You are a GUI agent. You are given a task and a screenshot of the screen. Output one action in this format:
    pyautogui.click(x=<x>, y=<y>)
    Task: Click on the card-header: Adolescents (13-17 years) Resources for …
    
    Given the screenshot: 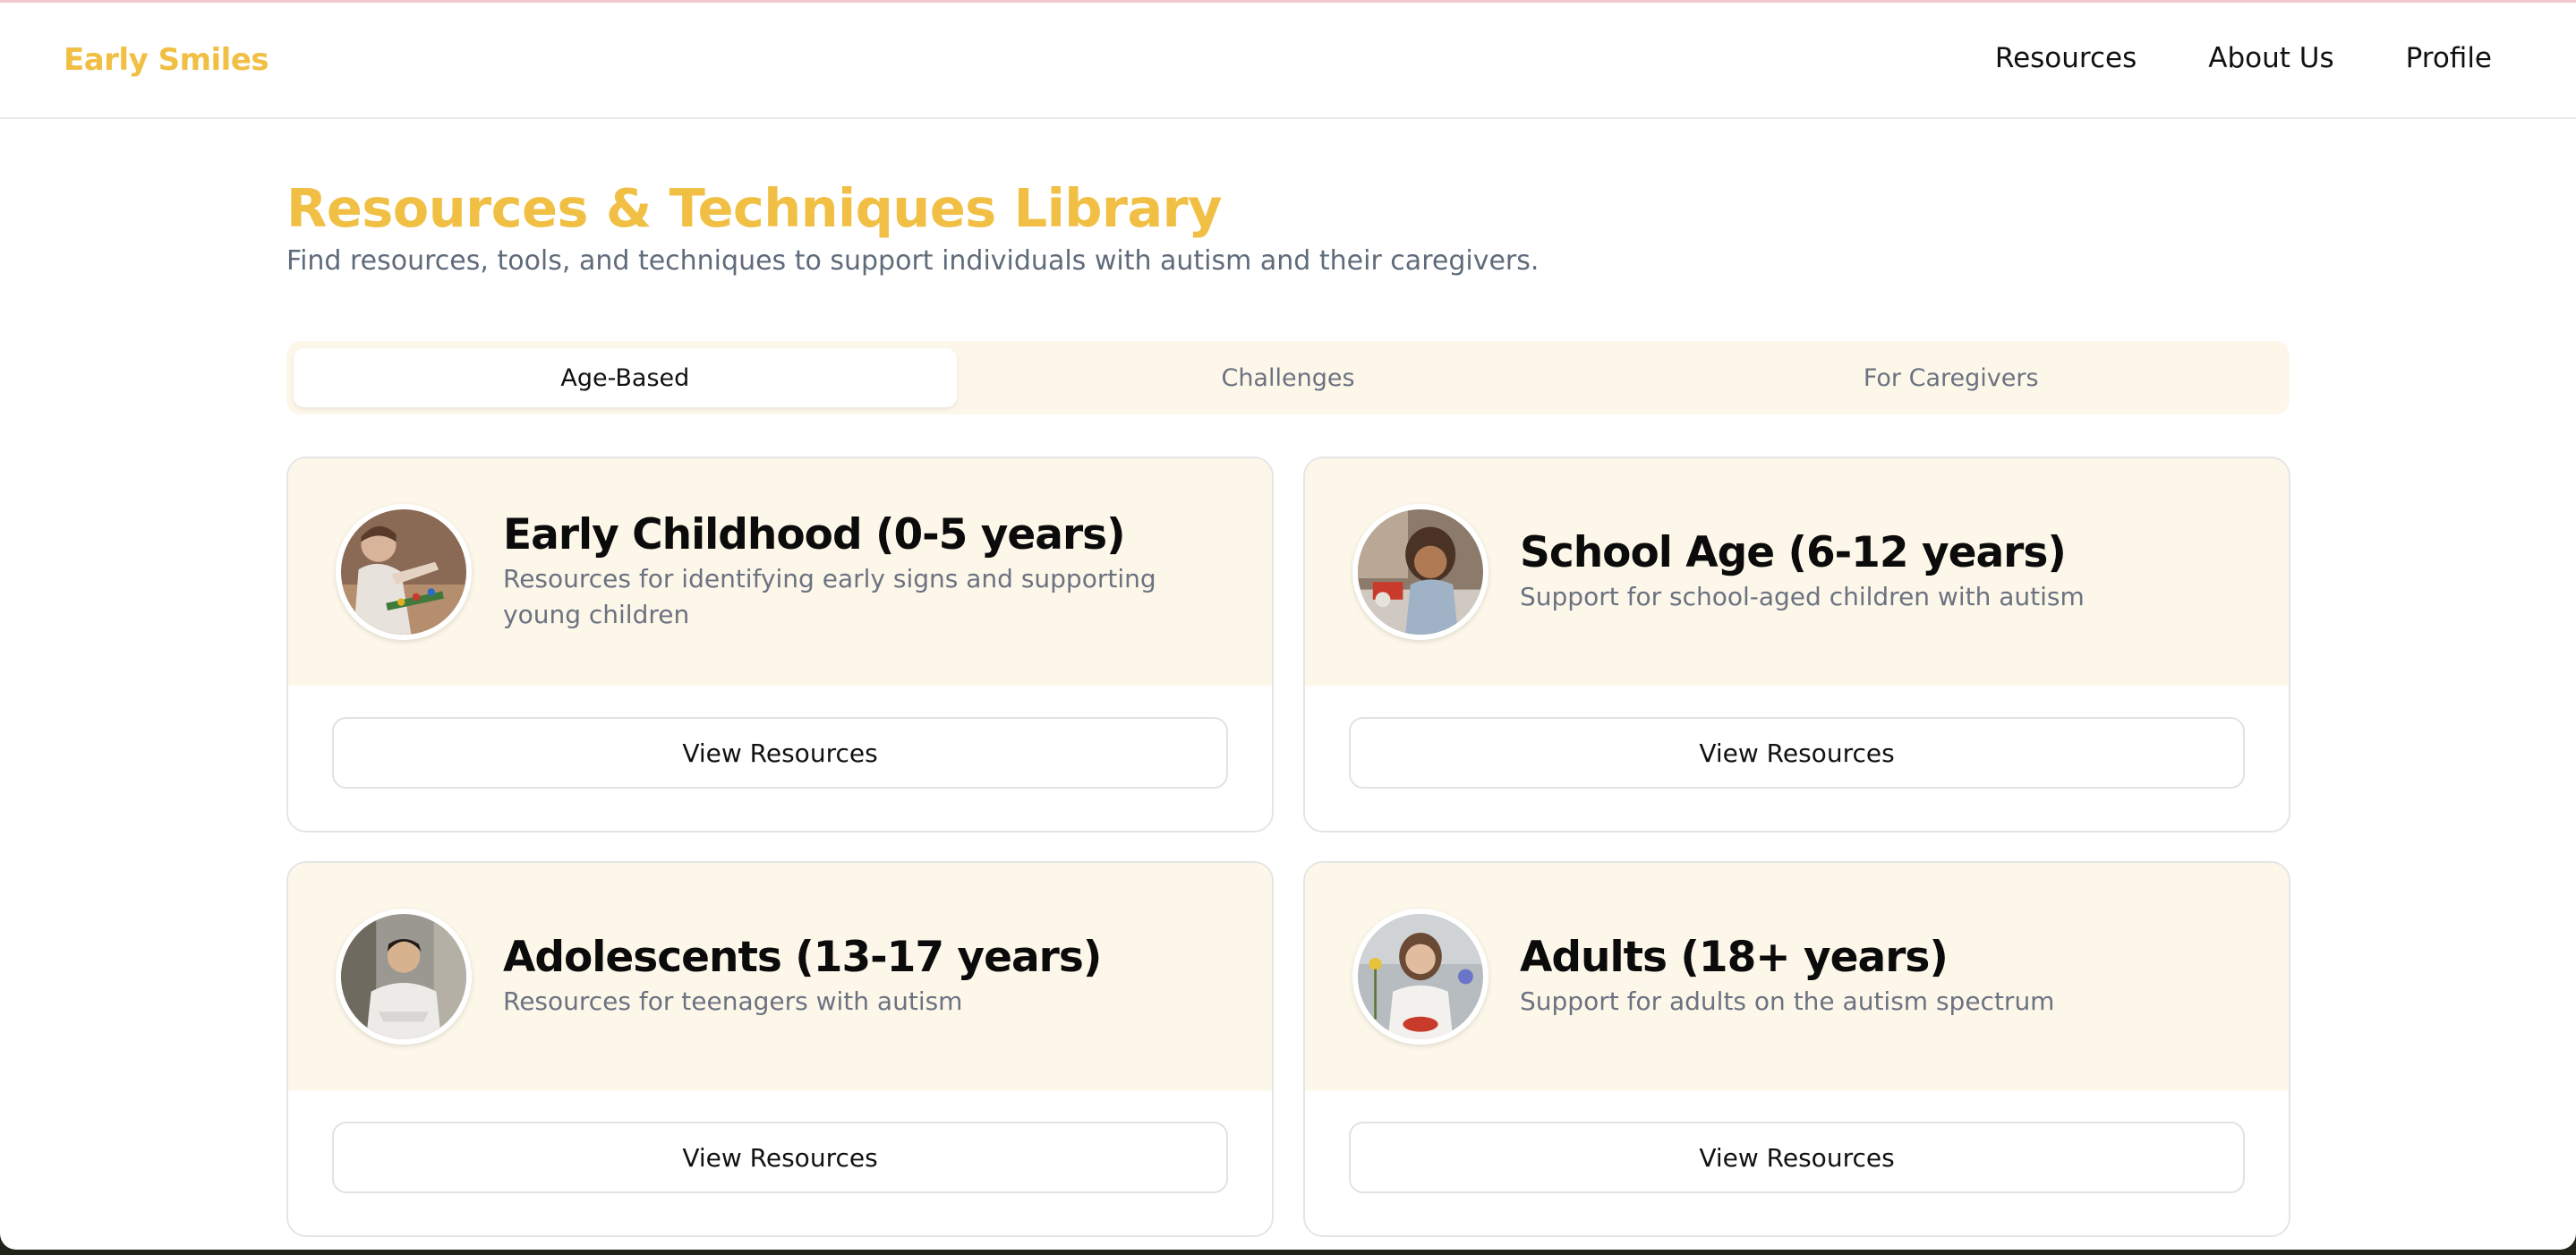 What is the action you would take?
    pyautogui.click(x=780, y=976)
    